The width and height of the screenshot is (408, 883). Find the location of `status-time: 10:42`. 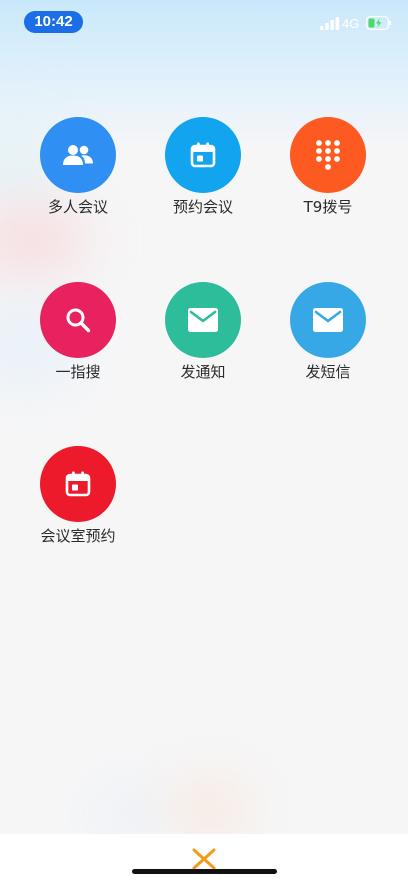

status-time: 10:42 is located at coordinates (53, 22).